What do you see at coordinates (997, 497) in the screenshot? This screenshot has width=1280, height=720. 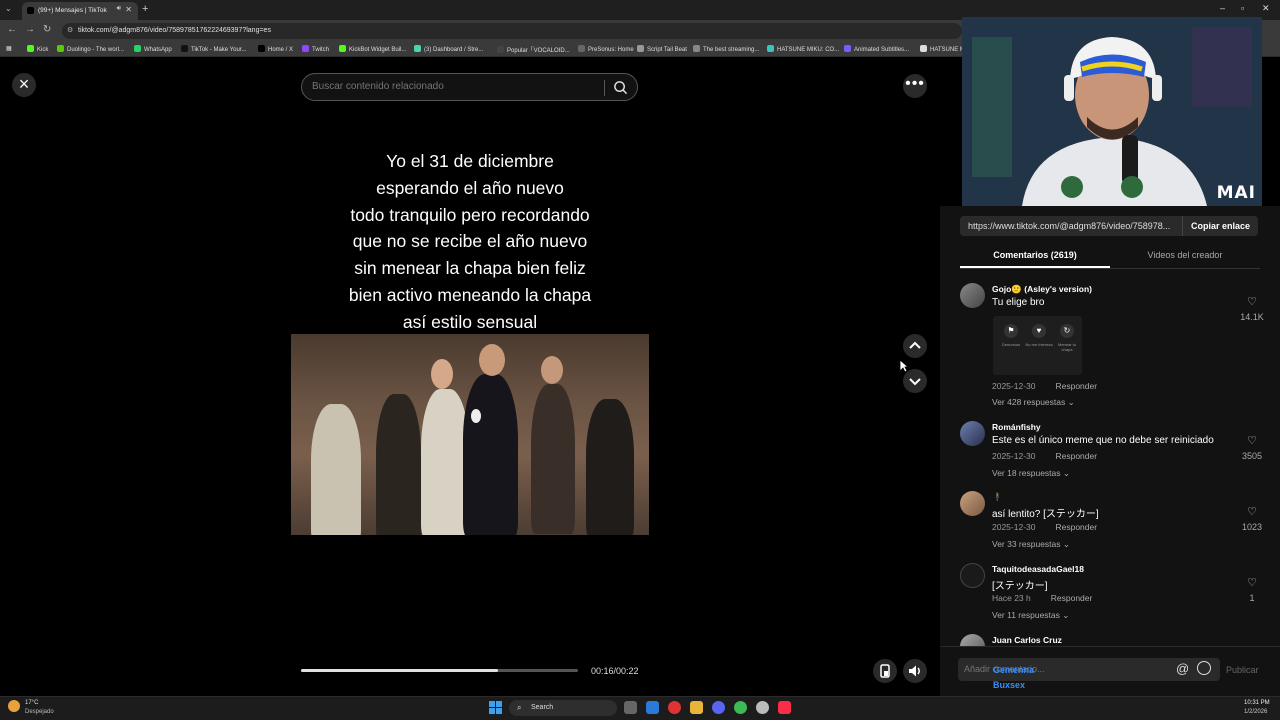 I see `comment-username: 🕴` at bounding box center [997, 497].